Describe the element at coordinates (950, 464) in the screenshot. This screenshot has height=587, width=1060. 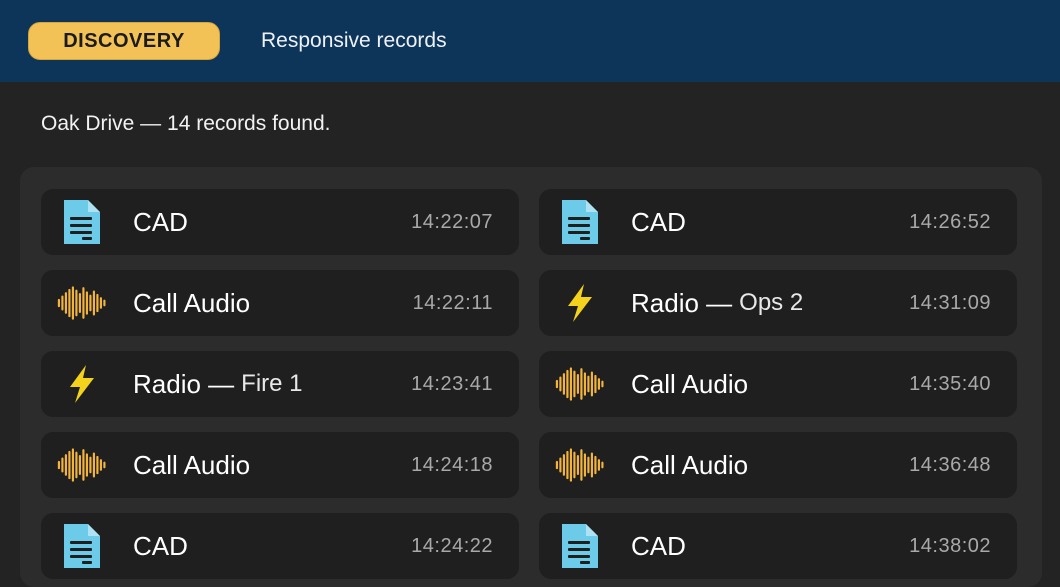
I see `record-time: 14:36:48` at that location.